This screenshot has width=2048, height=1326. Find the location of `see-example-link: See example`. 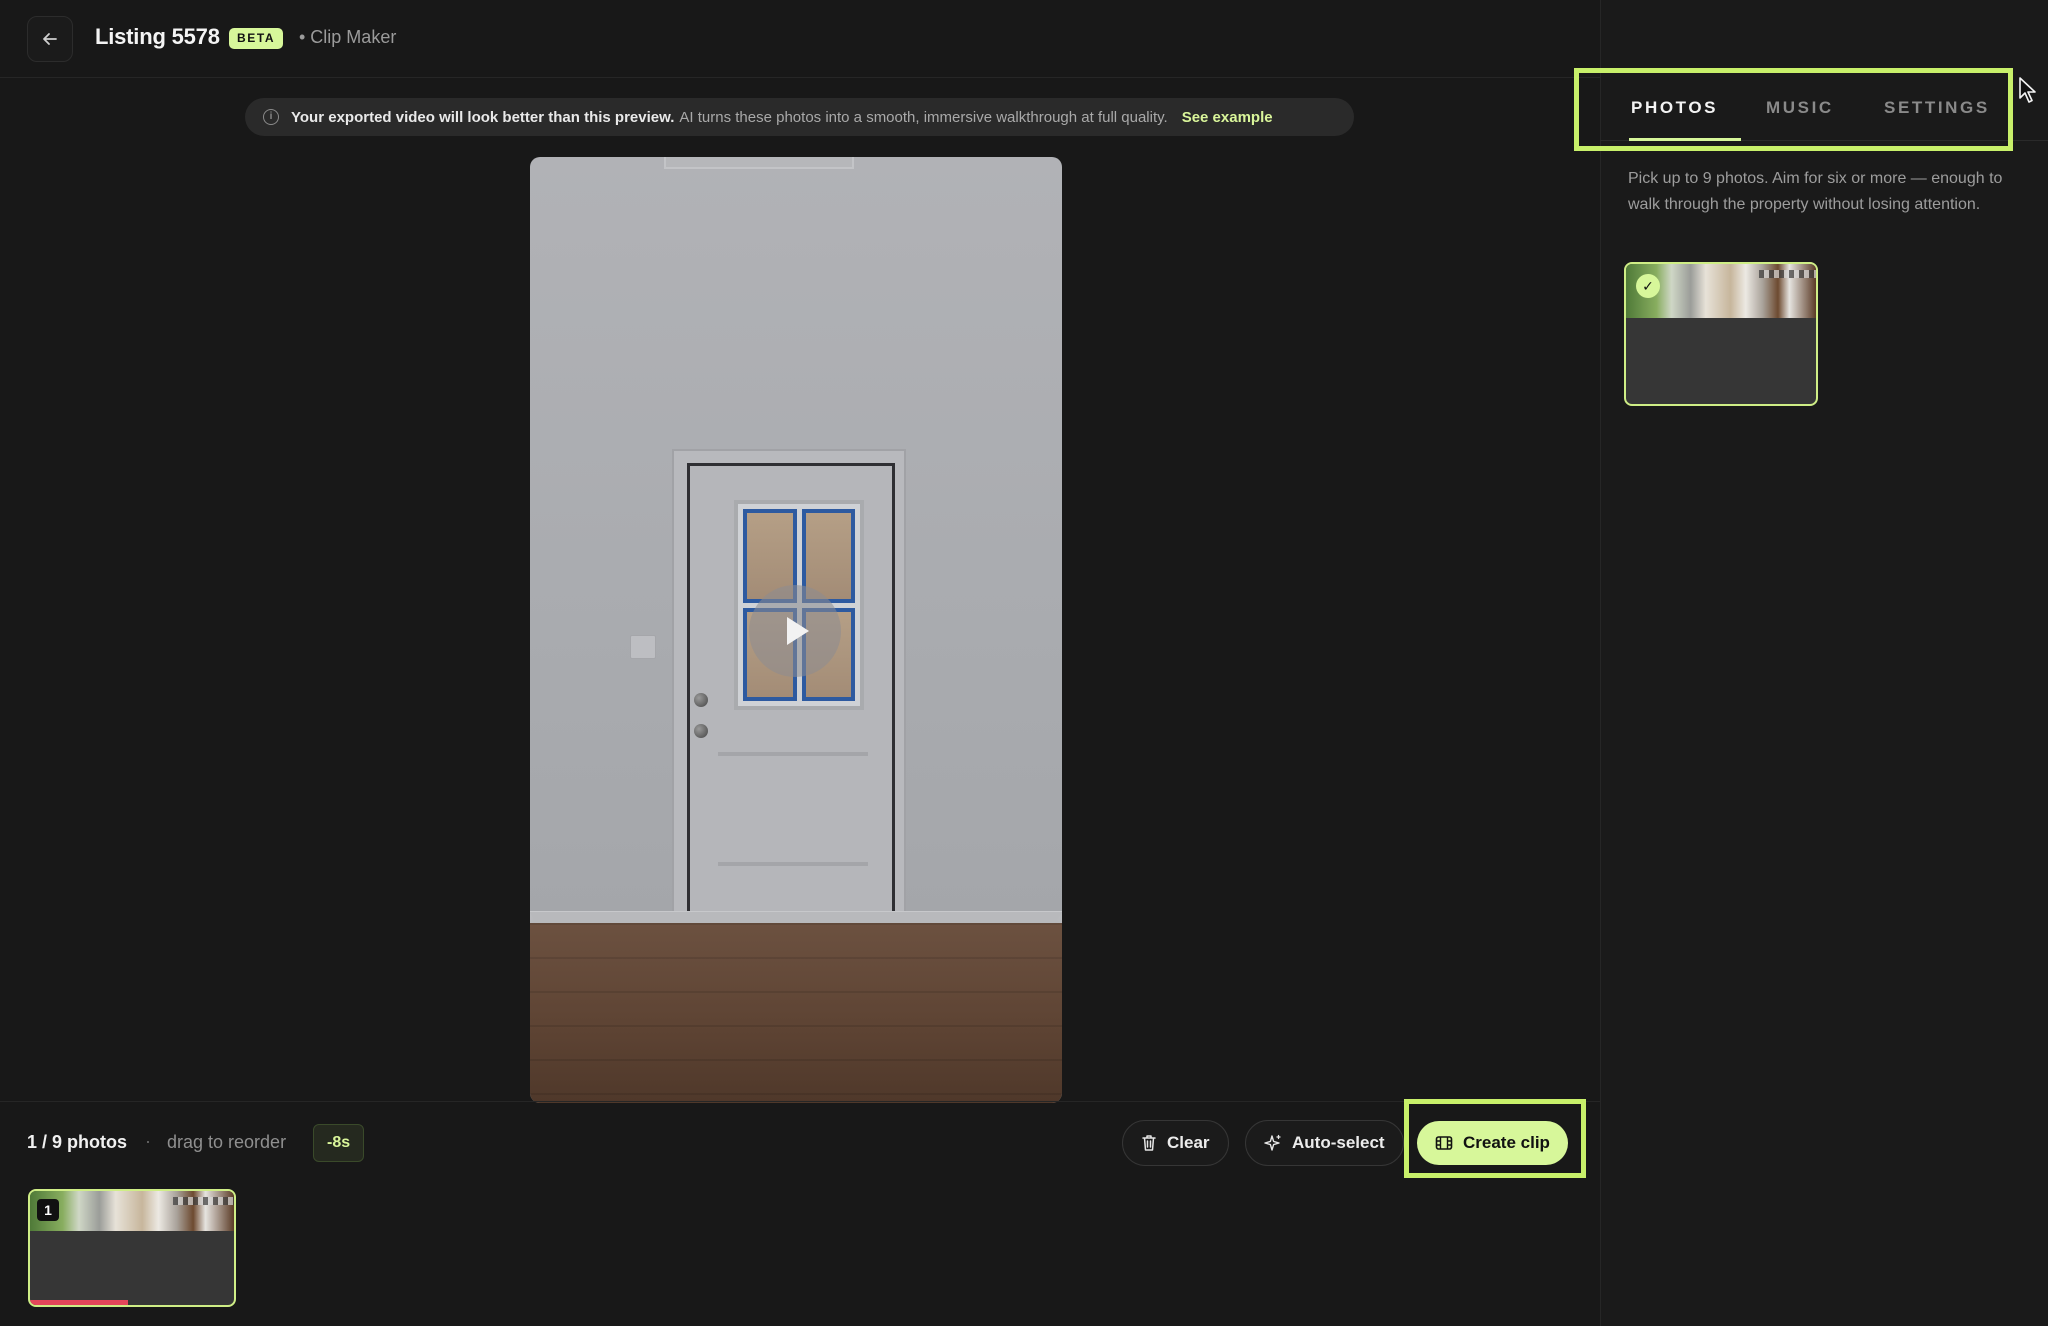

see-example-link: See example is located at coordinates (1227, 117).